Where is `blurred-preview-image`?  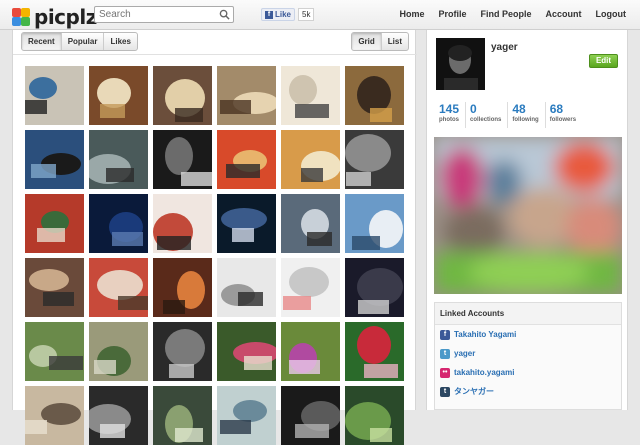 blurred-preview-image is located at coordinates (528, 215).